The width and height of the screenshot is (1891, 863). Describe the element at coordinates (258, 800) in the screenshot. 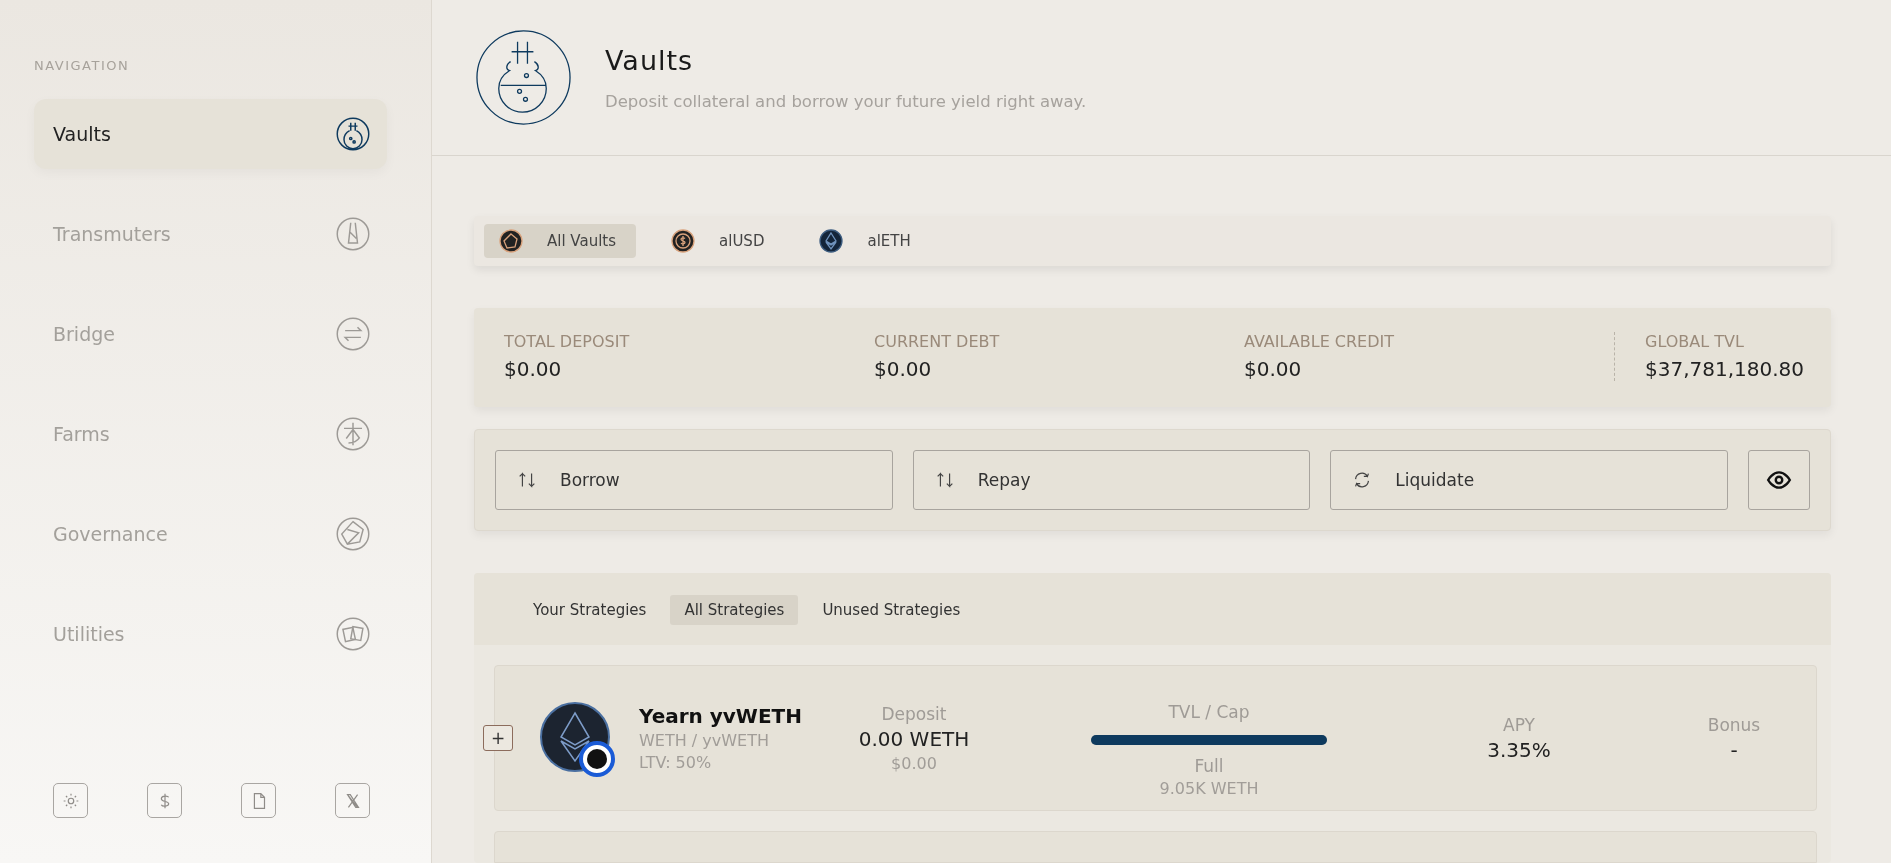

I see `document-button` at that location.